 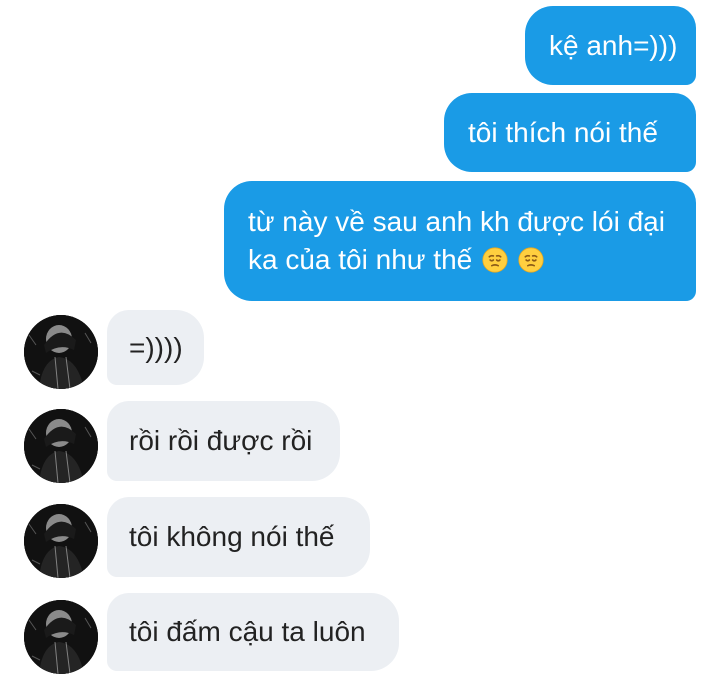 I want to click on incoming-message-bubble: =)))), so click(x=155, y=347).